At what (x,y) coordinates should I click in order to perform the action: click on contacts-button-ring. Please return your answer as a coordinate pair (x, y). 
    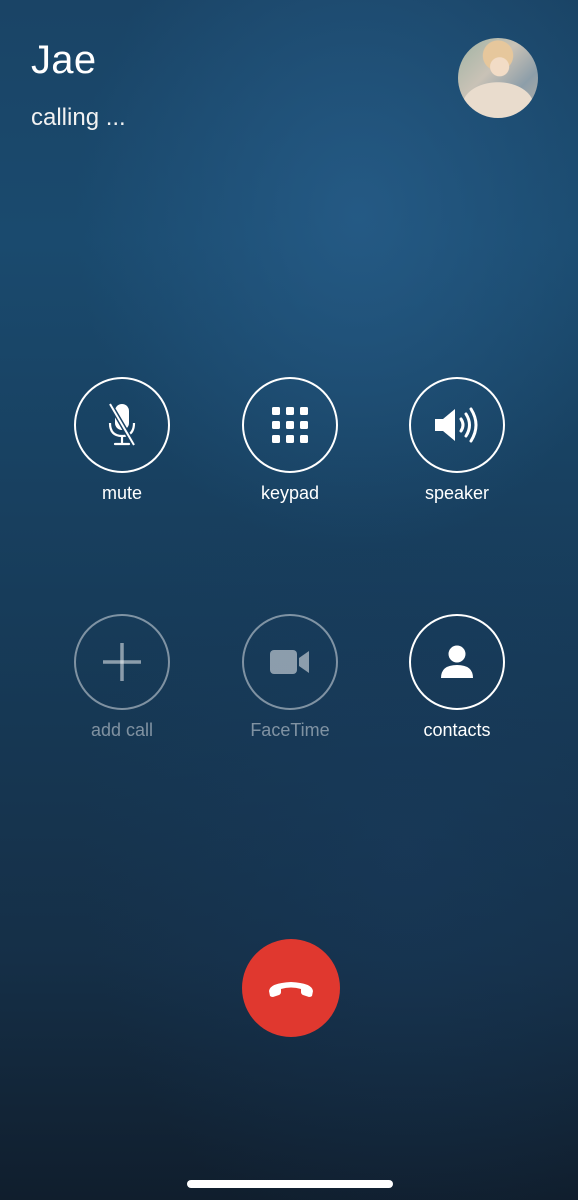
    Looking at the image, I should click on (457, 662).